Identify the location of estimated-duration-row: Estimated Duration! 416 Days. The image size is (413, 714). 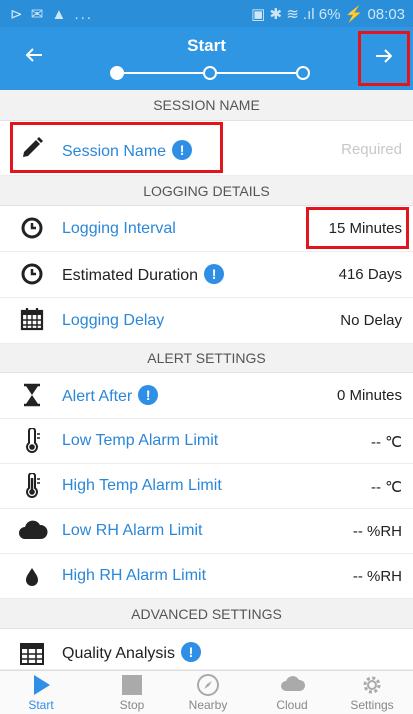
(206, 275).